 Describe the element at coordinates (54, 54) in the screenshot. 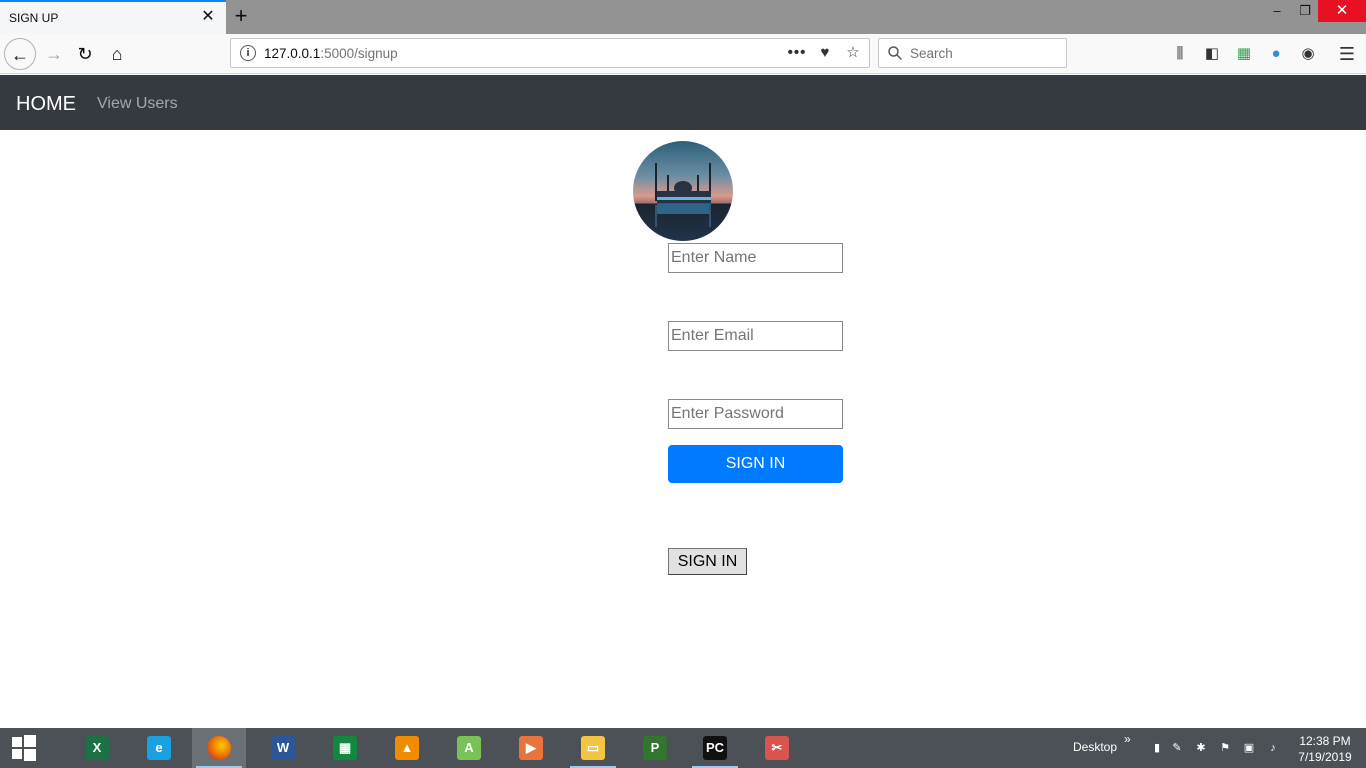

I see `forward-icon: →` at that location.